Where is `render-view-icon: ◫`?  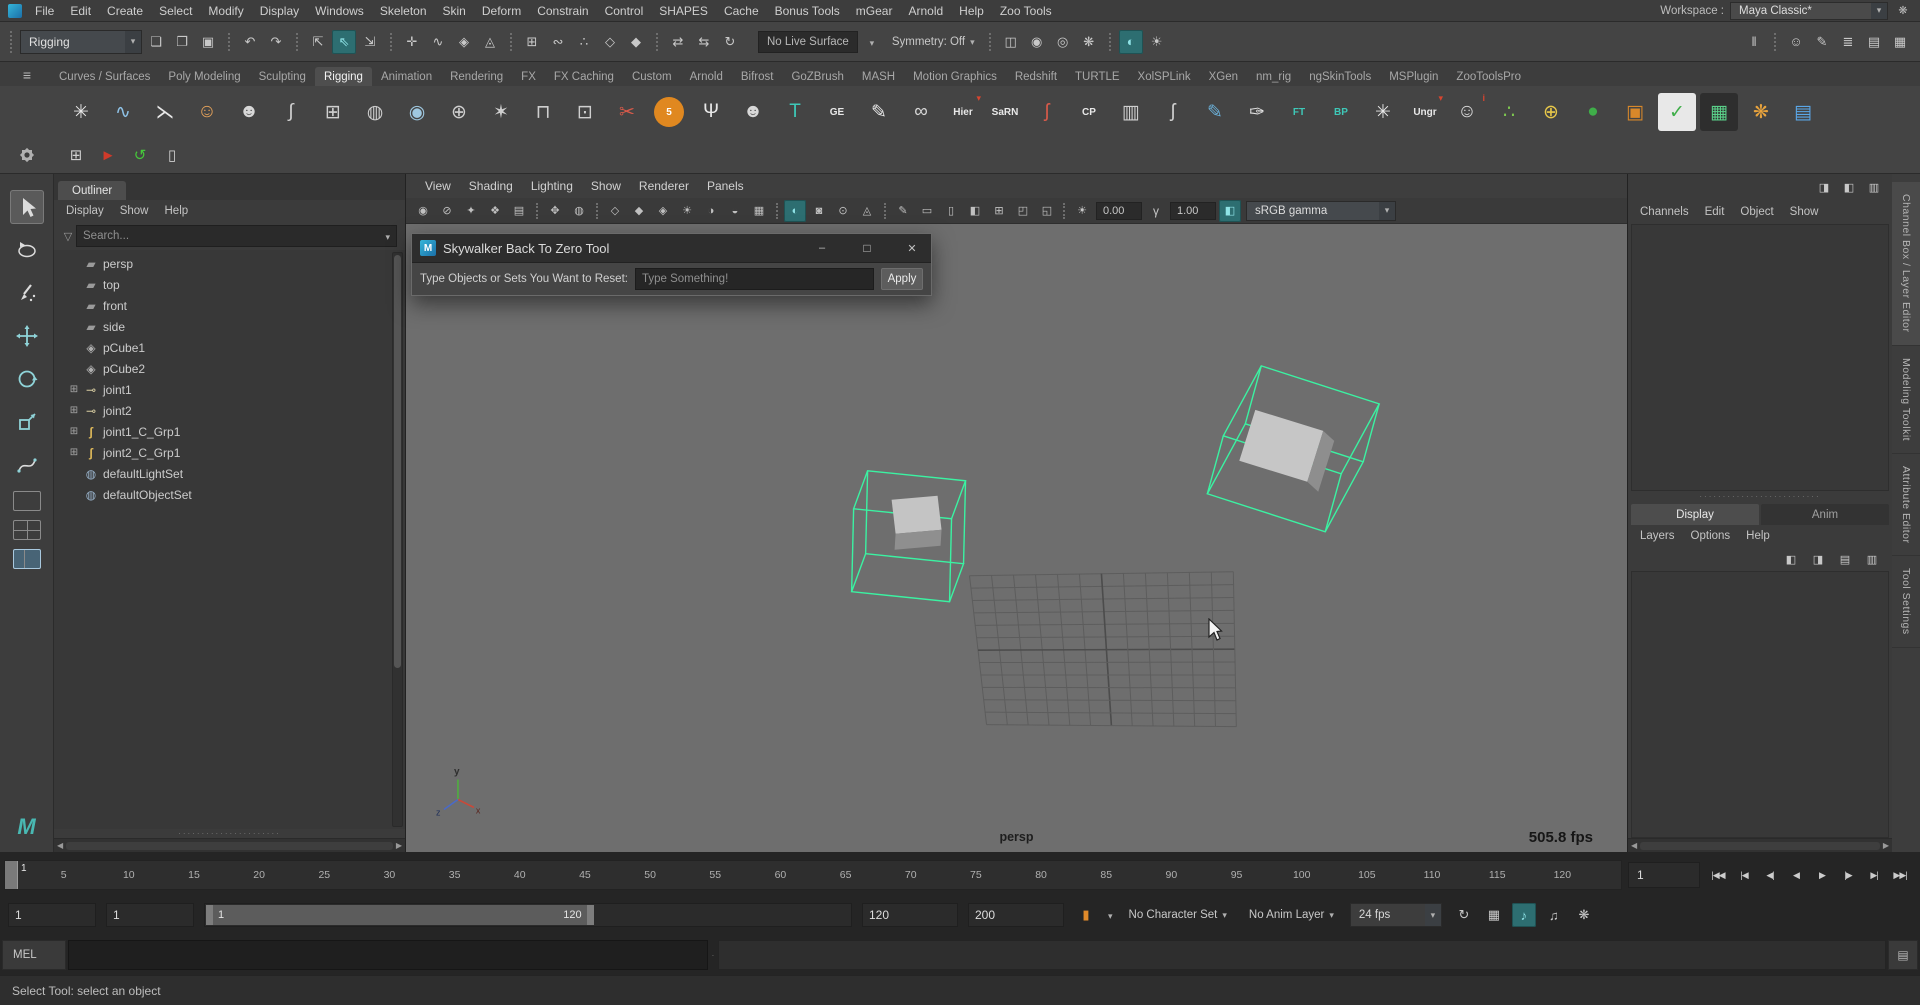
render-view-icon: ◫ is located at coordinates (1005, 42).